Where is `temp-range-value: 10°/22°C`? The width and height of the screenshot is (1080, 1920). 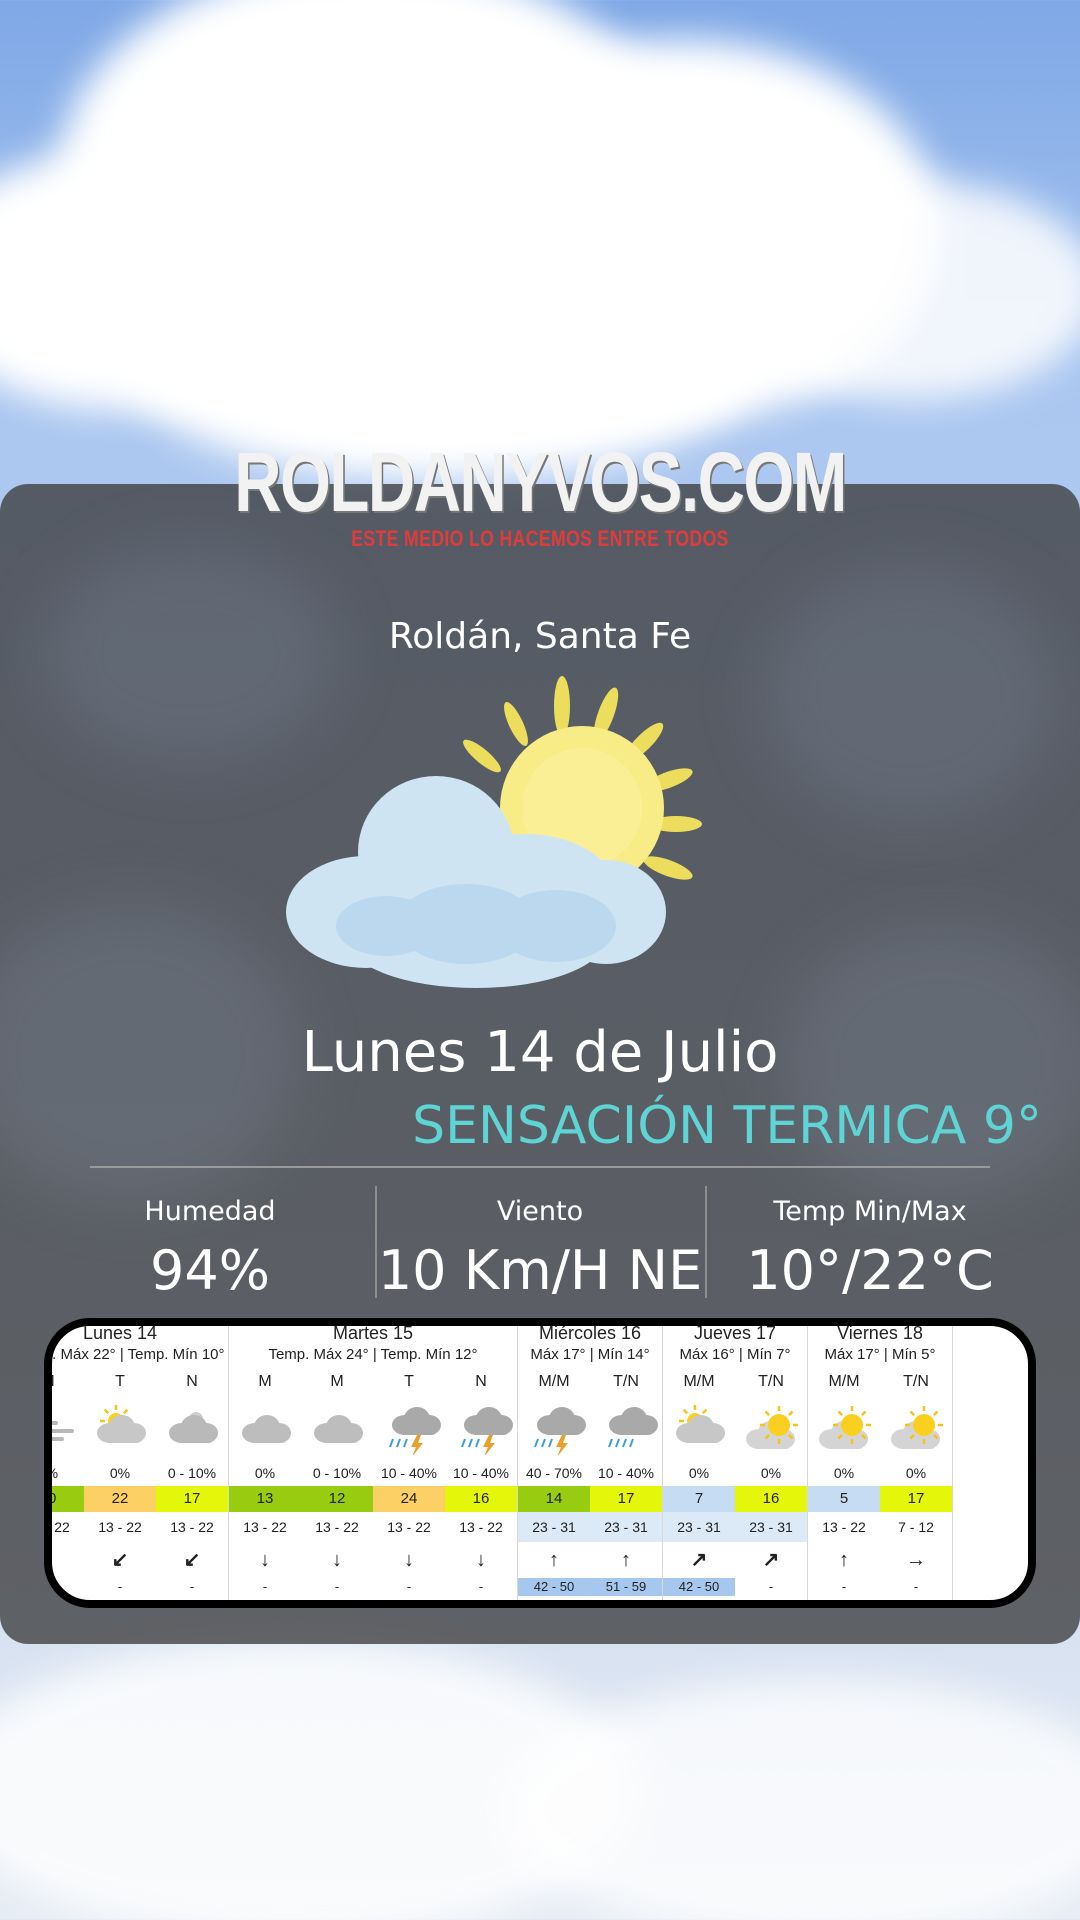
temp-range-value: 10°/22°C is located at coordinates (870, 1270).